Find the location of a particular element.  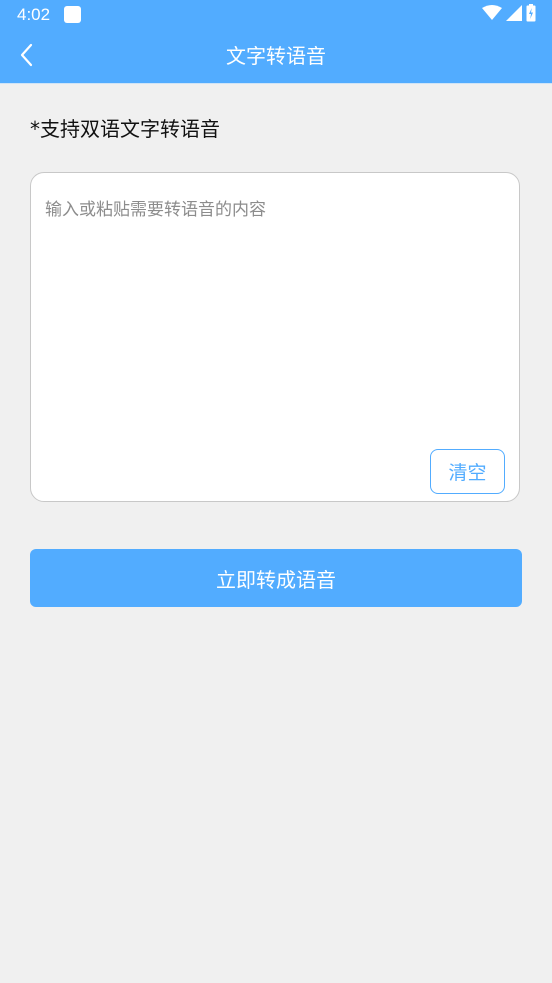

status-icons is located at coordinates (509, 15).